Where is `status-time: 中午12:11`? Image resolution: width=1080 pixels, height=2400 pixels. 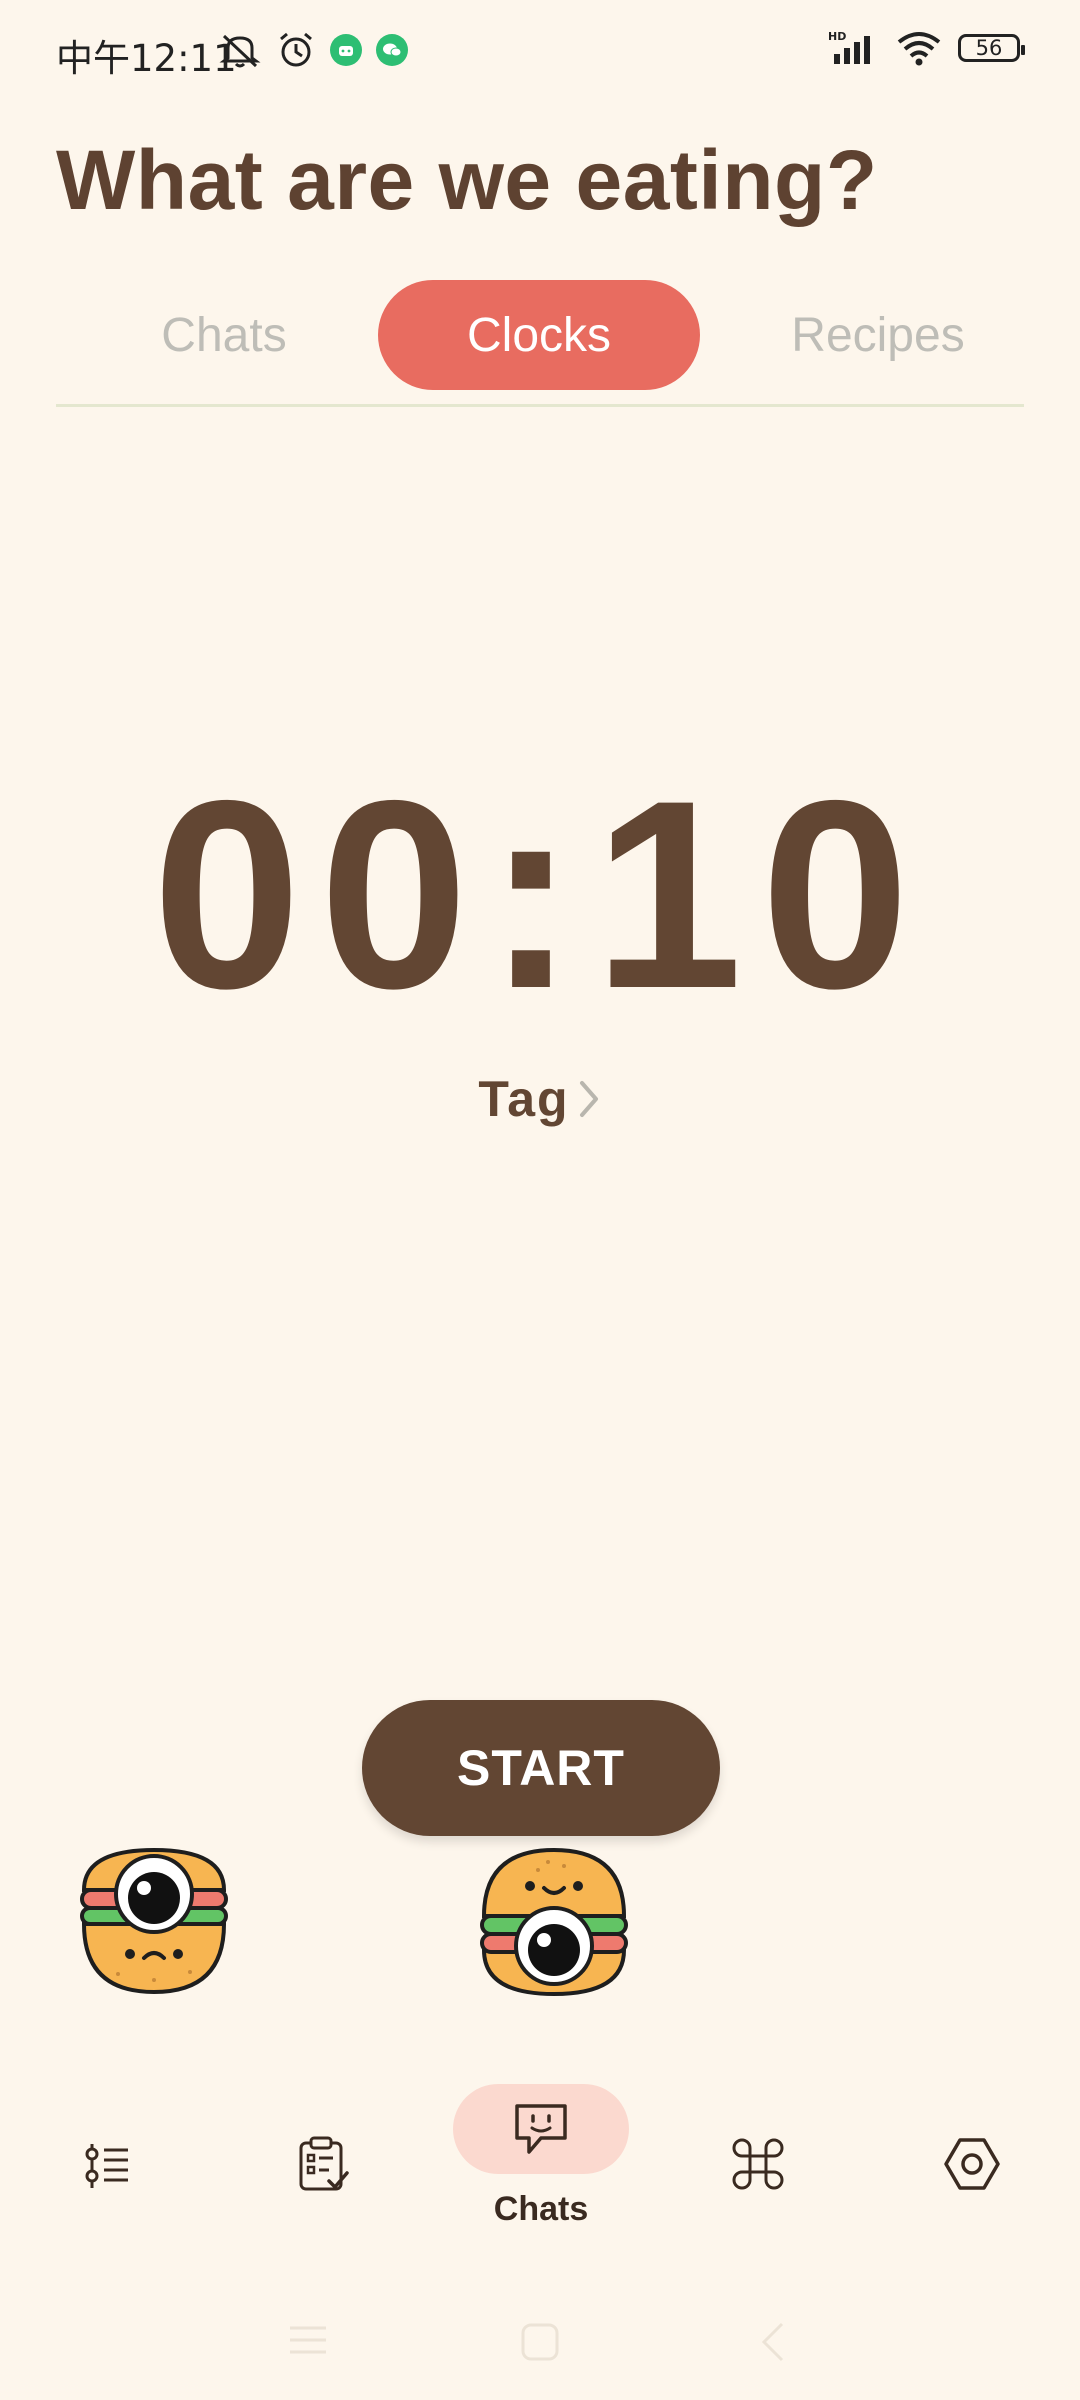 status-time: 中午12:11 is located at coordinates (146, 58).